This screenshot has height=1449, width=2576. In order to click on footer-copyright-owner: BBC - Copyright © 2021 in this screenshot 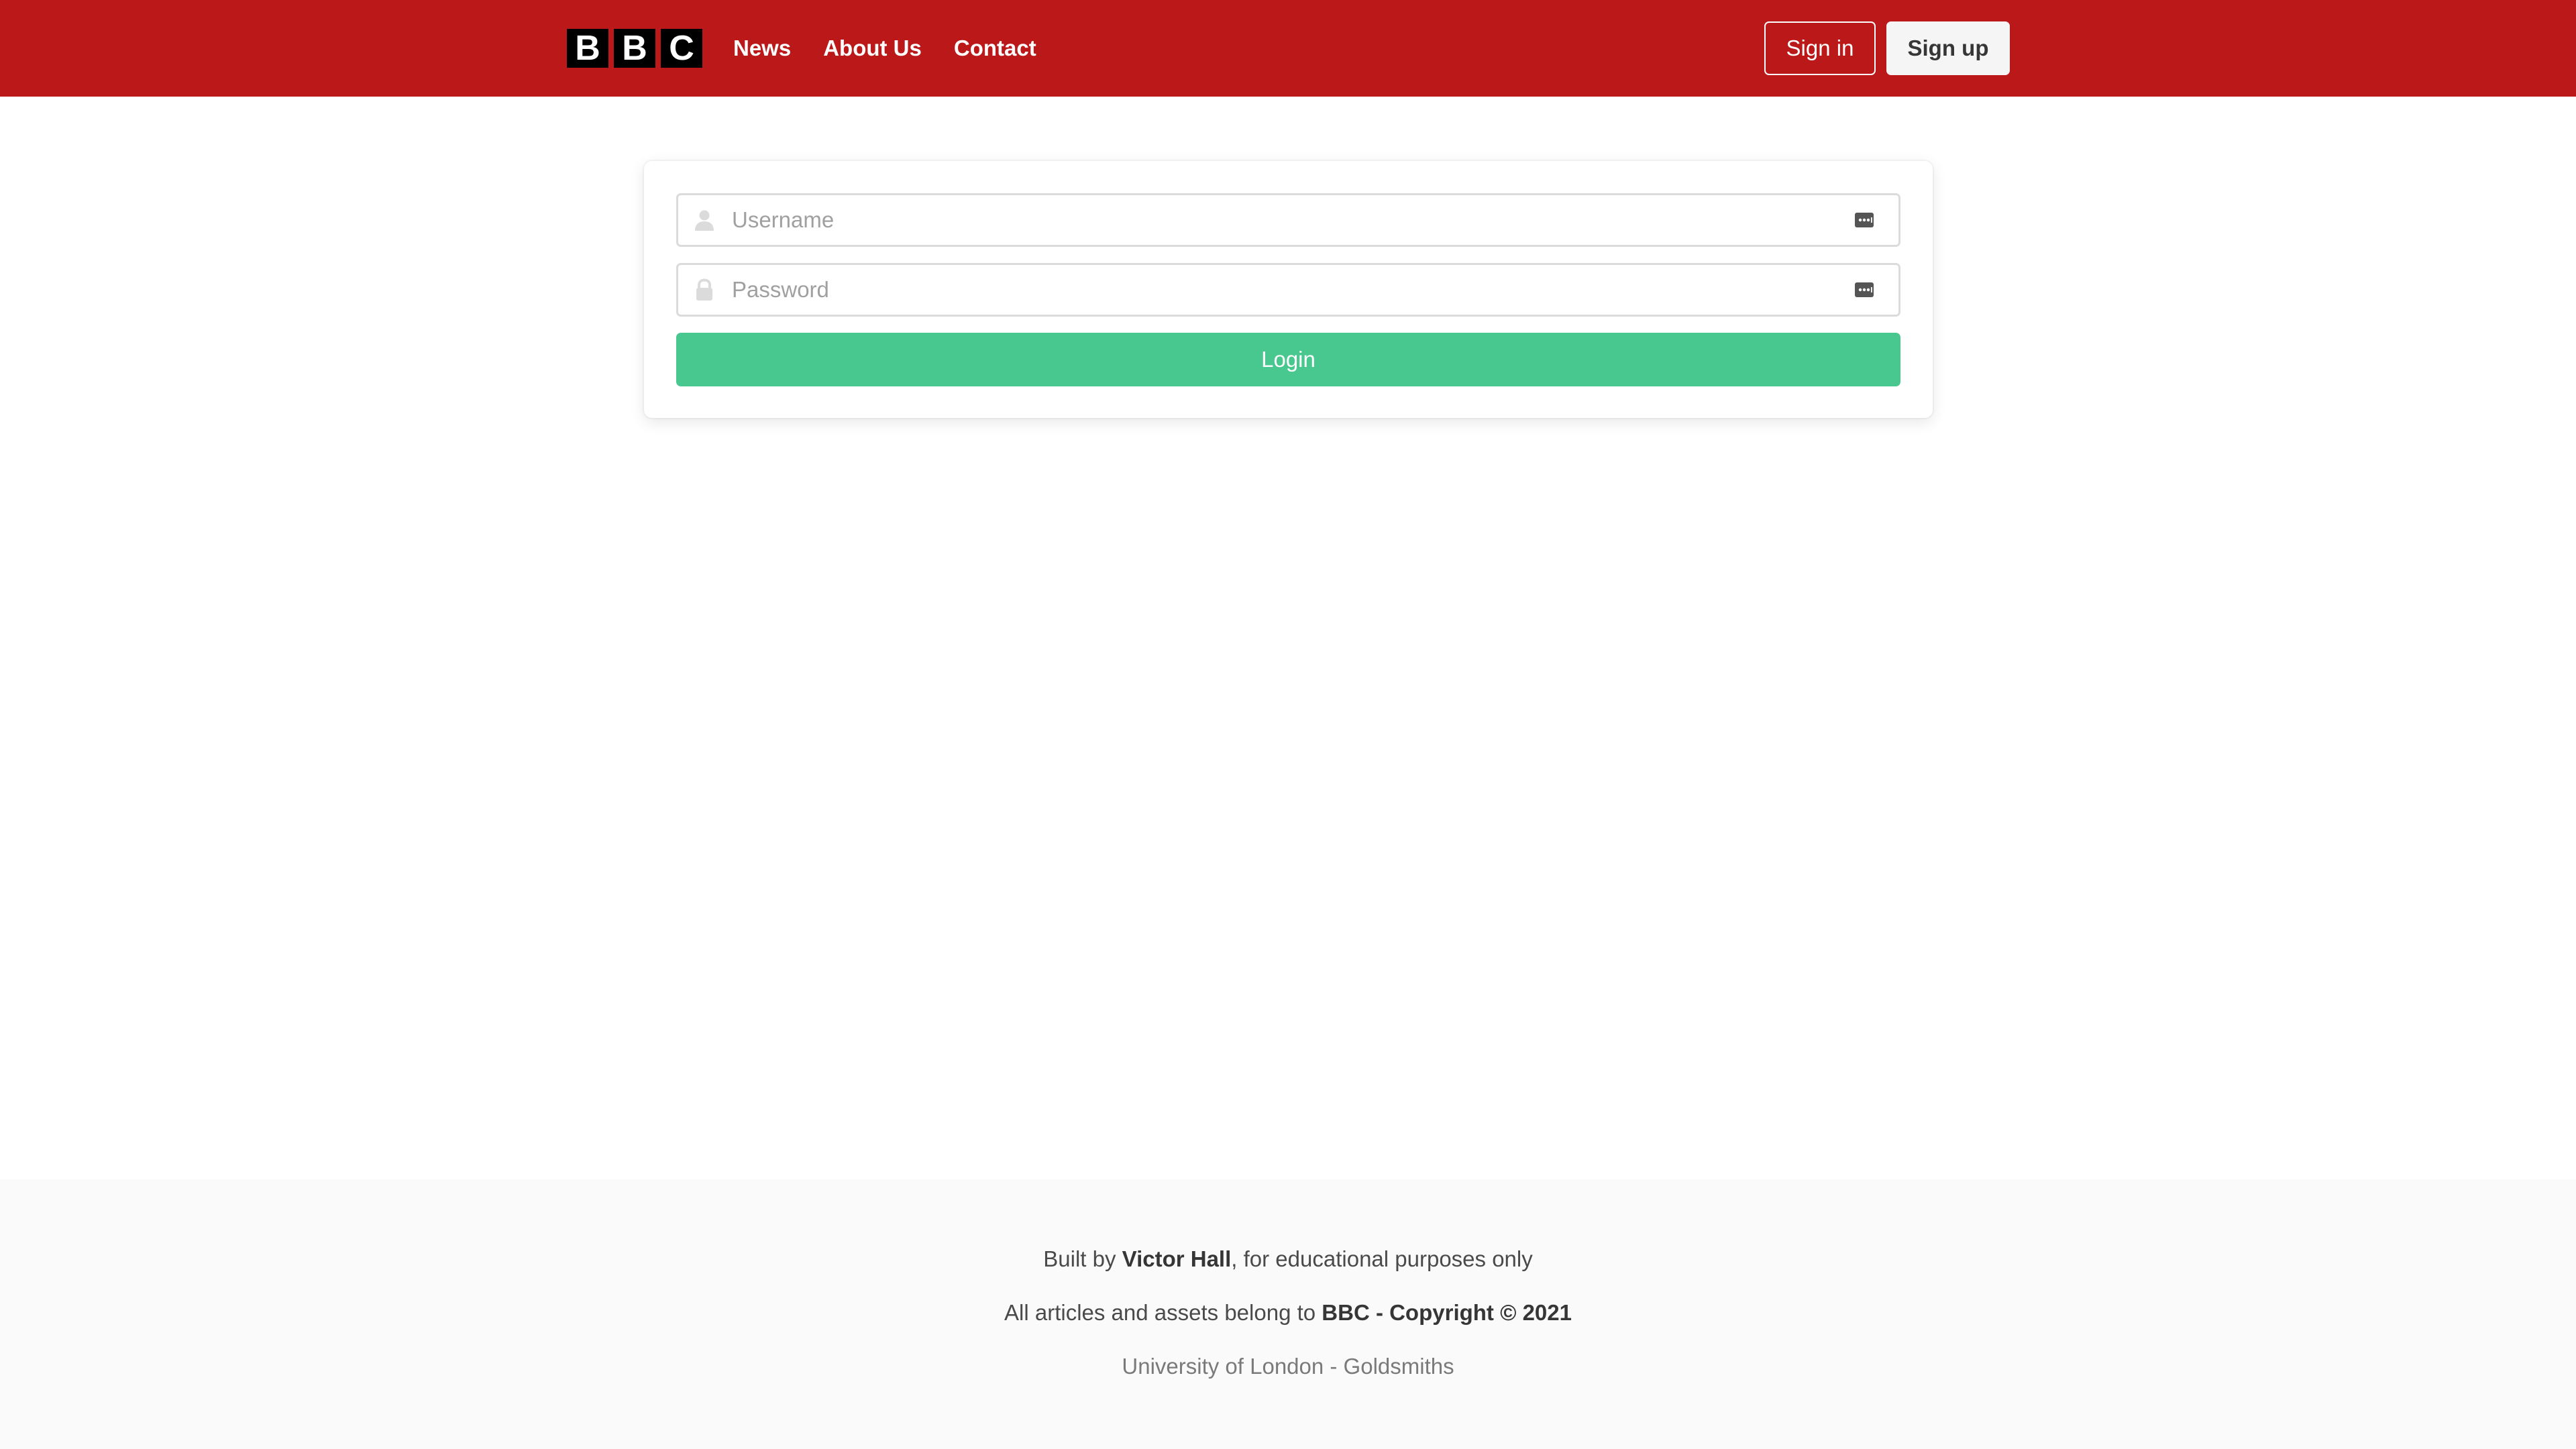, I will do `click(1447, 1312)`.